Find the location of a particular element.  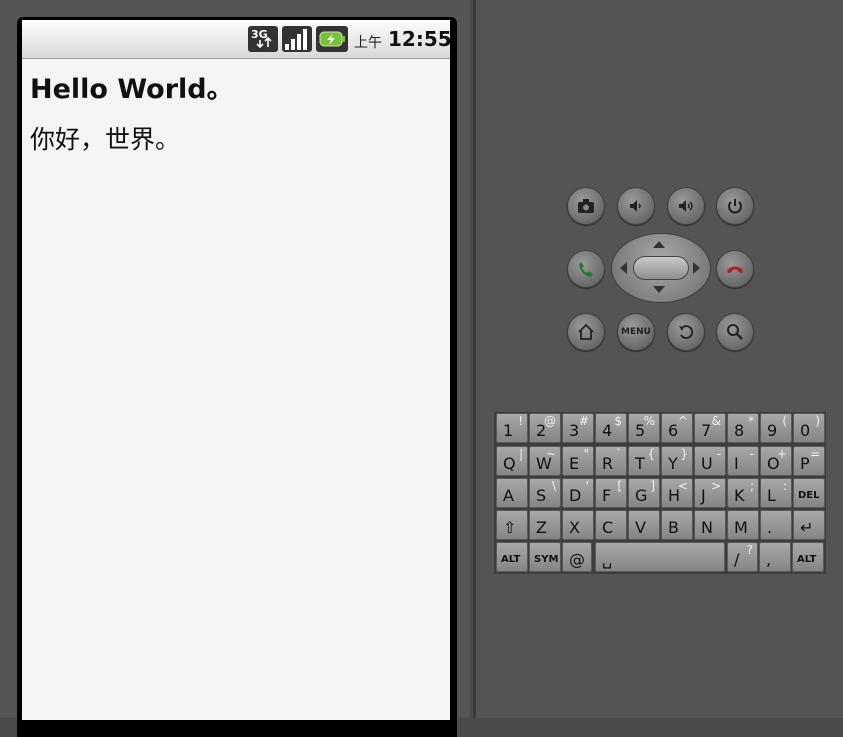

back-button is located at coordinates (686, 332).